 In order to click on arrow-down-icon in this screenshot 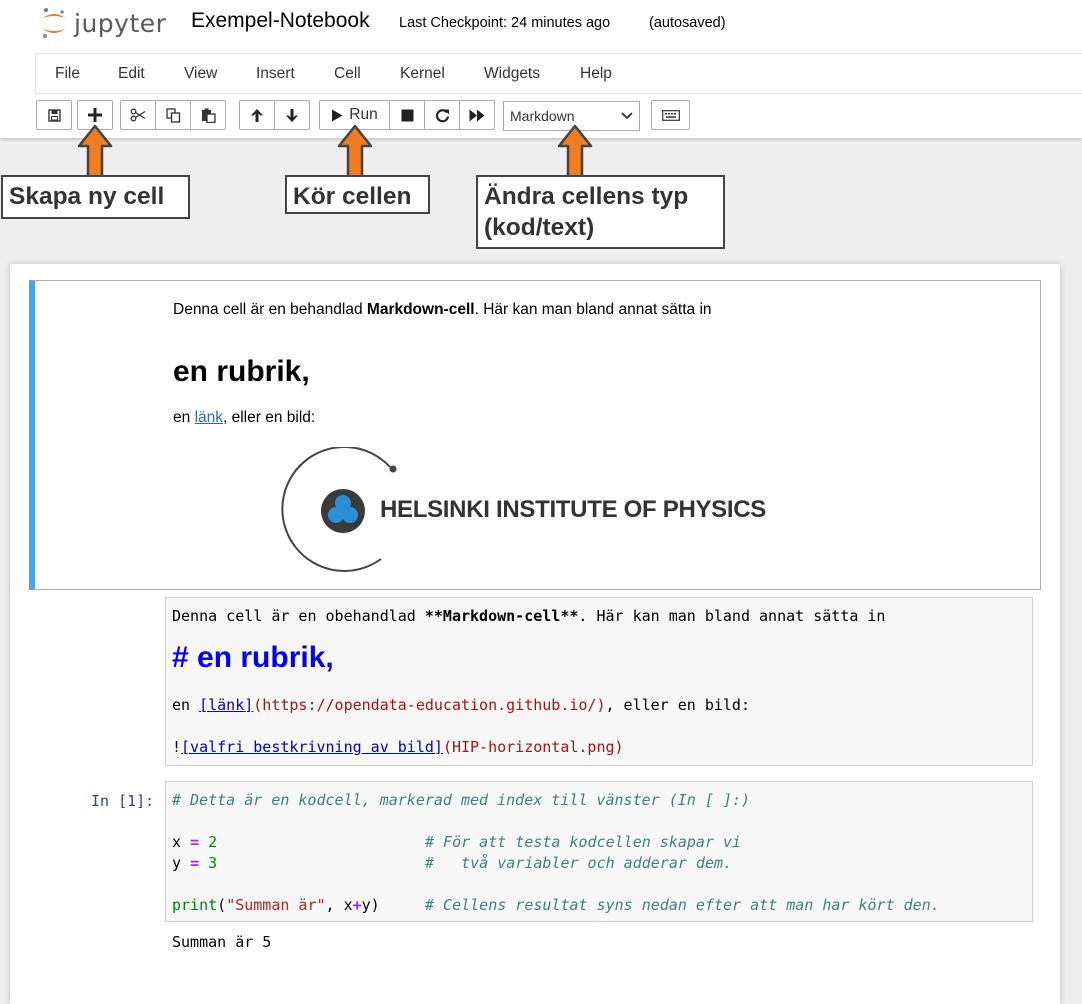, I will do `click(292, 115)`.